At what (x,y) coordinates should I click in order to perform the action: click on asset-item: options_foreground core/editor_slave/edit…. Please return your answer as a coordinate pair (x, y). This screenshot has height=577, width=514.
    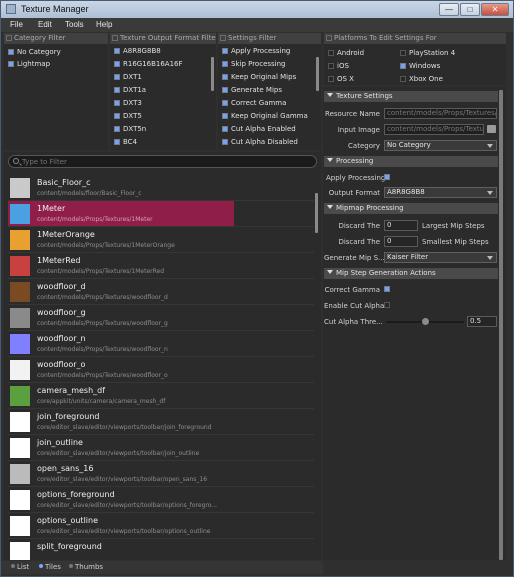
    Looking at the image, I should click on (121, 500).